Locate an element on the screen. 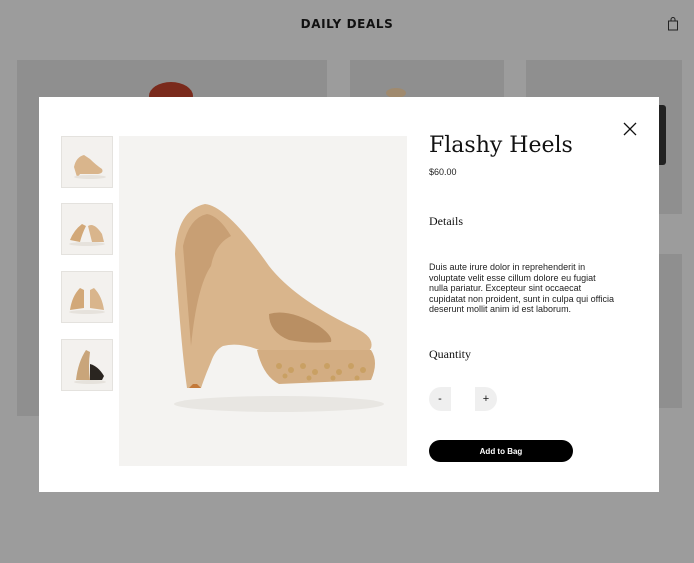  thumbnail-side-view is located at coordinates (87, 162).